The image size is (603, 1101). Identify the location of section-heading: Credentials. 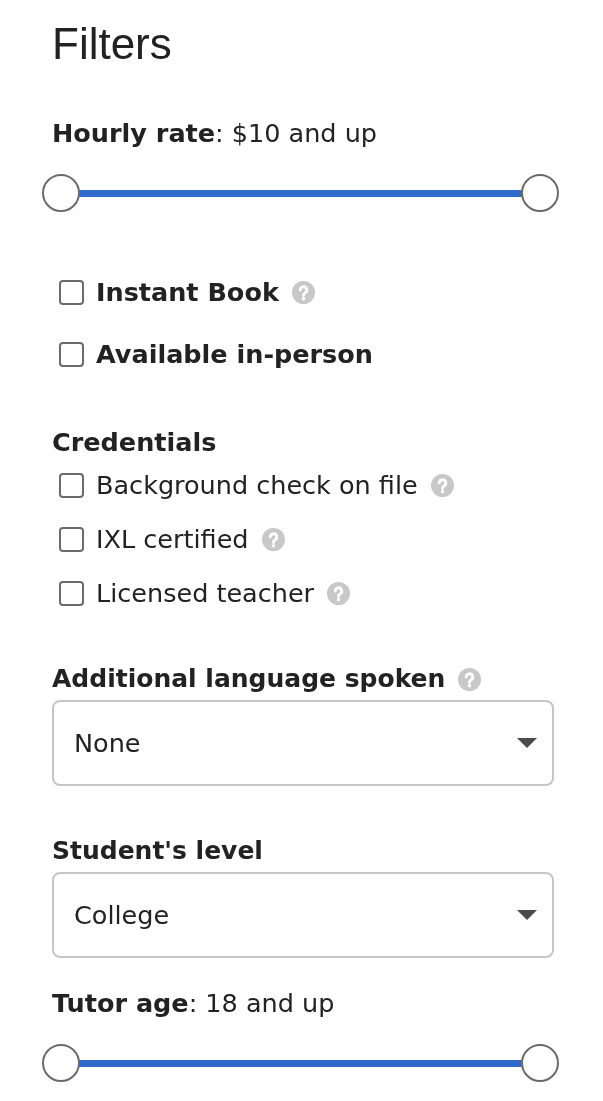
(134, 442).